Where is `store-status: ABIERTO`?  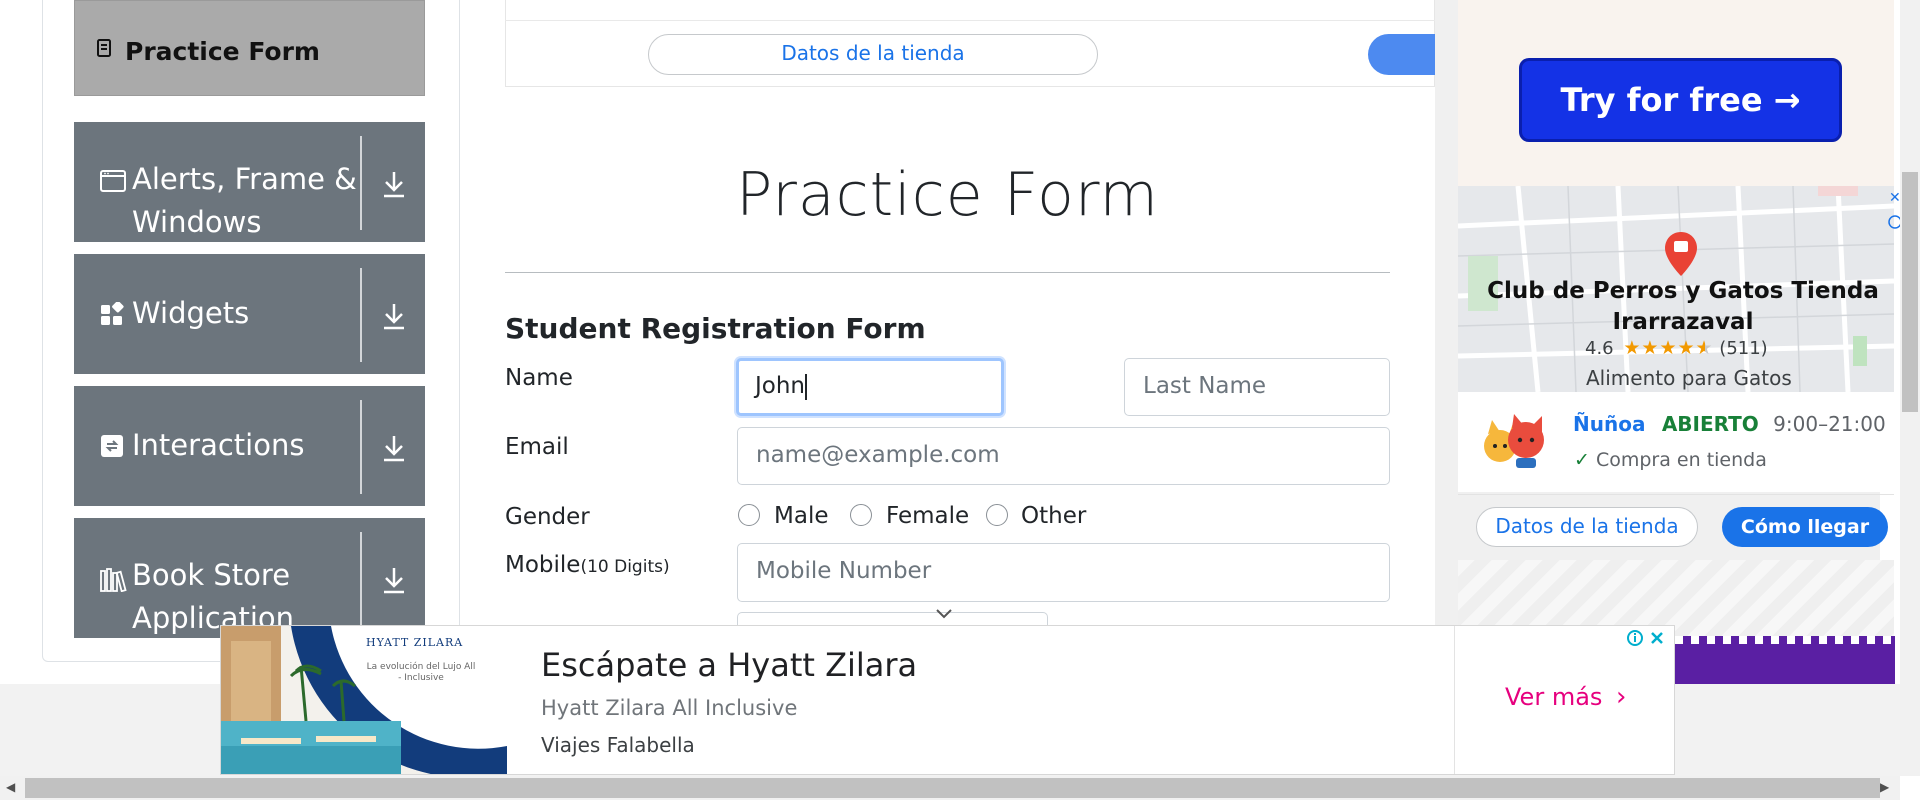
store-status: ABIERTO is located at coordinates (1710, 424).